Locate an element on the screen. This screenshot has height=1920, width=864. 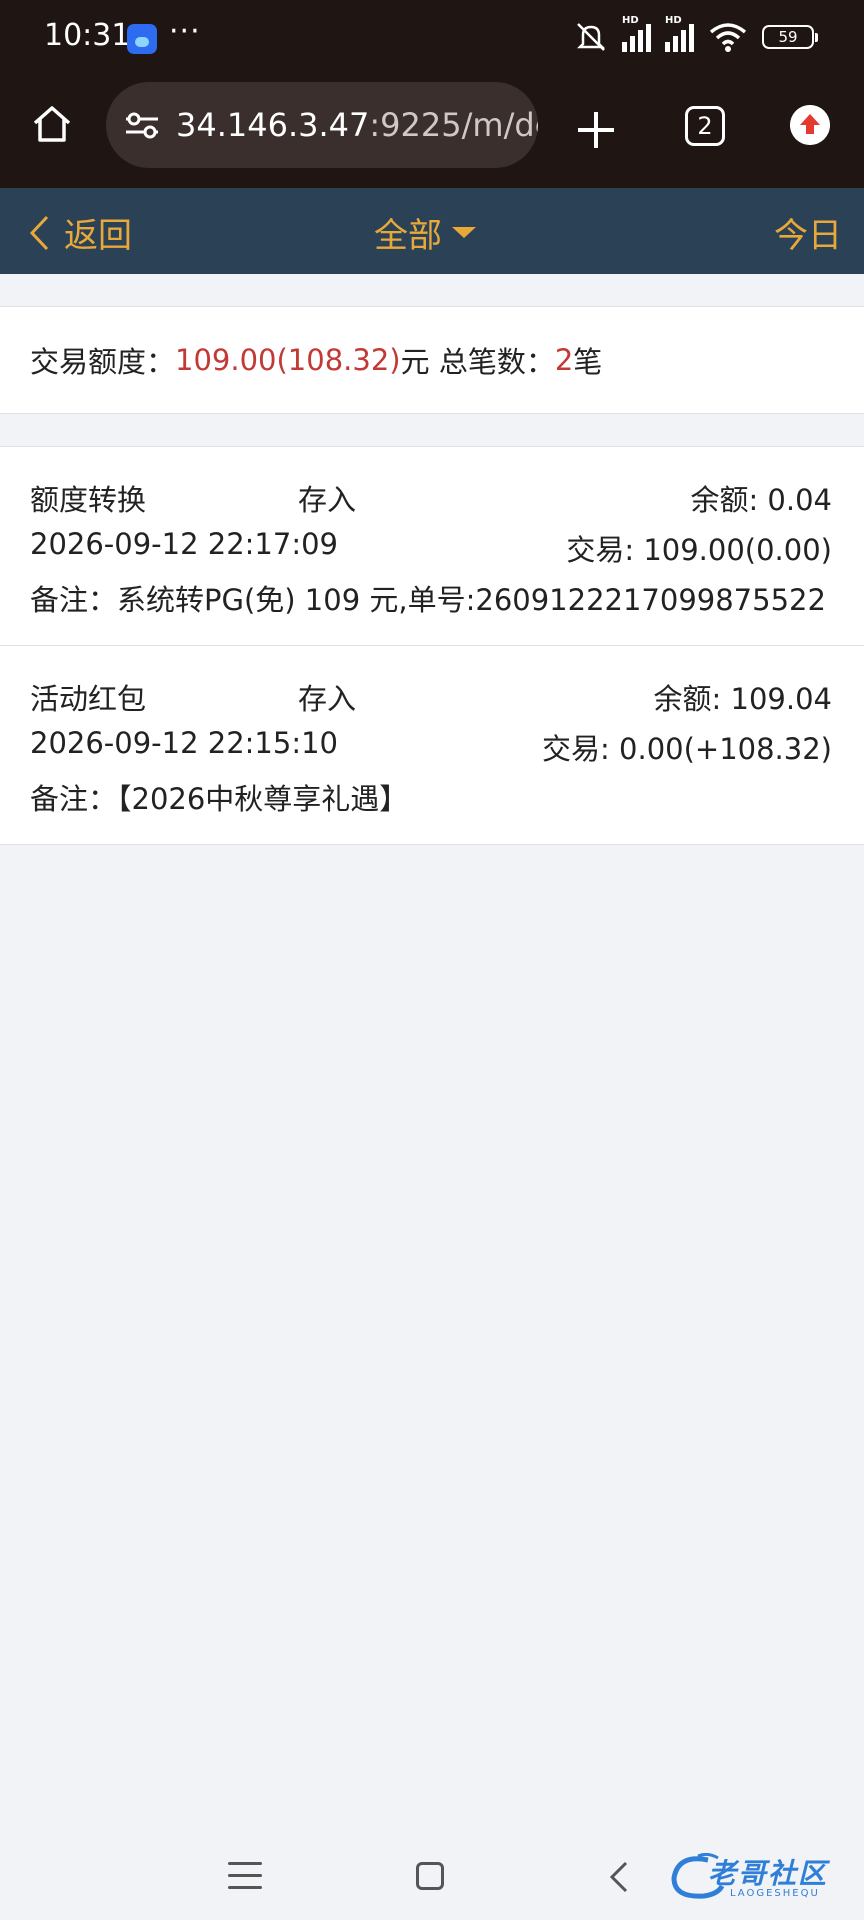
record-balance: 余额: 109.04 is located at coordinates (742, 699).